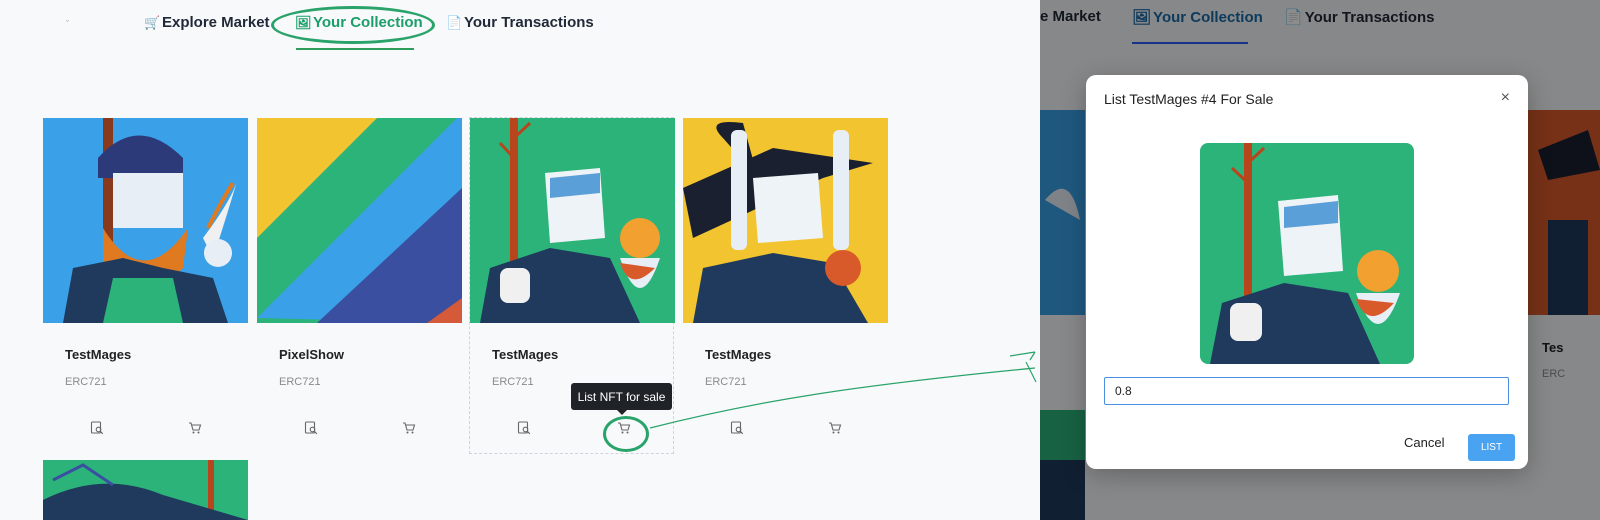 The image size is (1600, 520). What do you see at coordinates (843, 390) in the screenshot?
I see `annotation-arrow` at bounding box center [843, 390].